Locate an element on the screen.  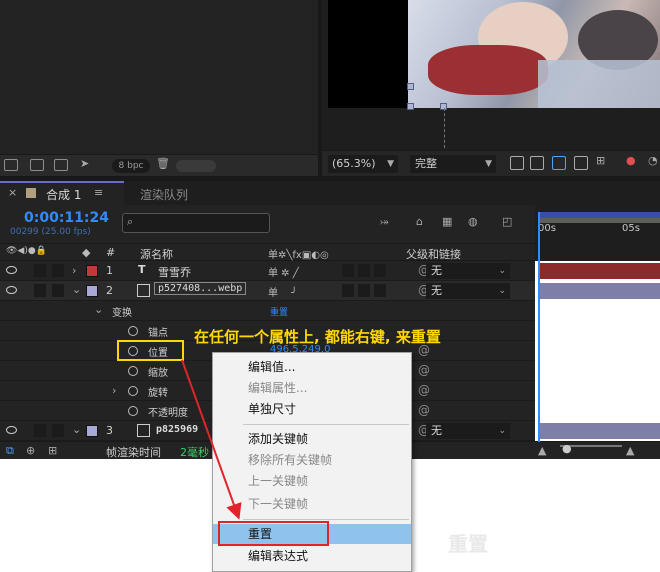
playhead is located at coordinates (539, 327).